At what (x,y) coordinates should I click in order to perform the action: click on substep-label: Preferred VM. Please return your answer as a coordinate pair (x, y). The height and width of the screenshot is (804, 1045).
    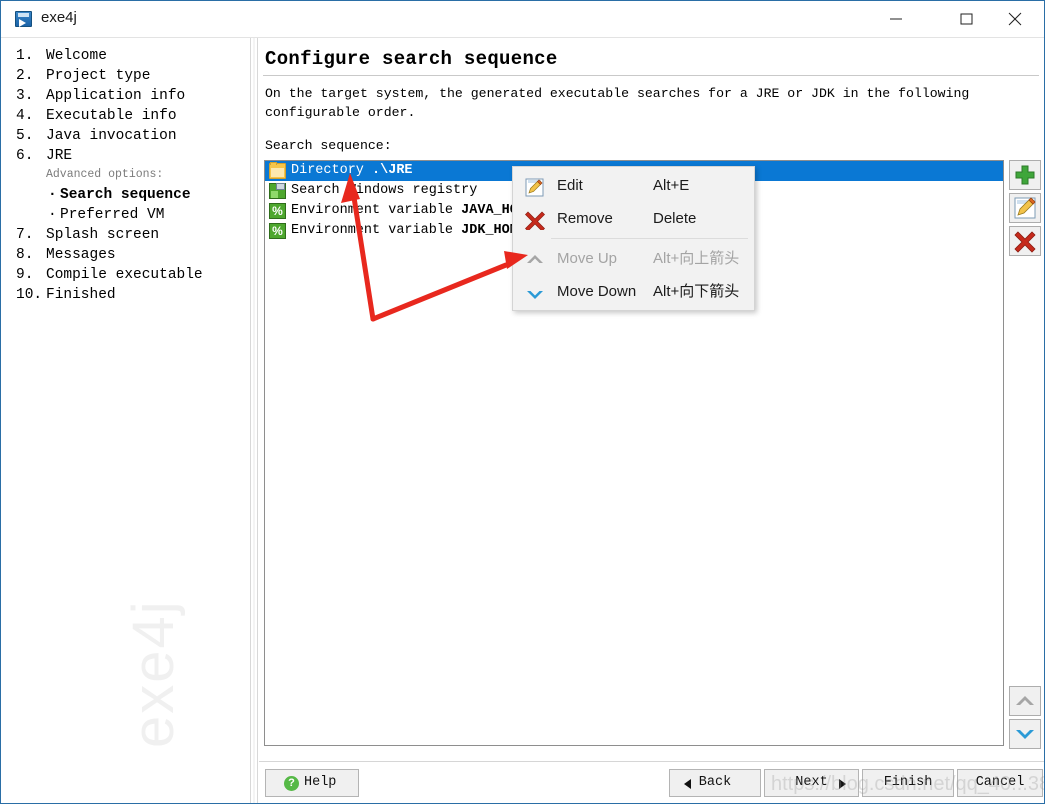
    Looking at the image, I should click on (112, 215).